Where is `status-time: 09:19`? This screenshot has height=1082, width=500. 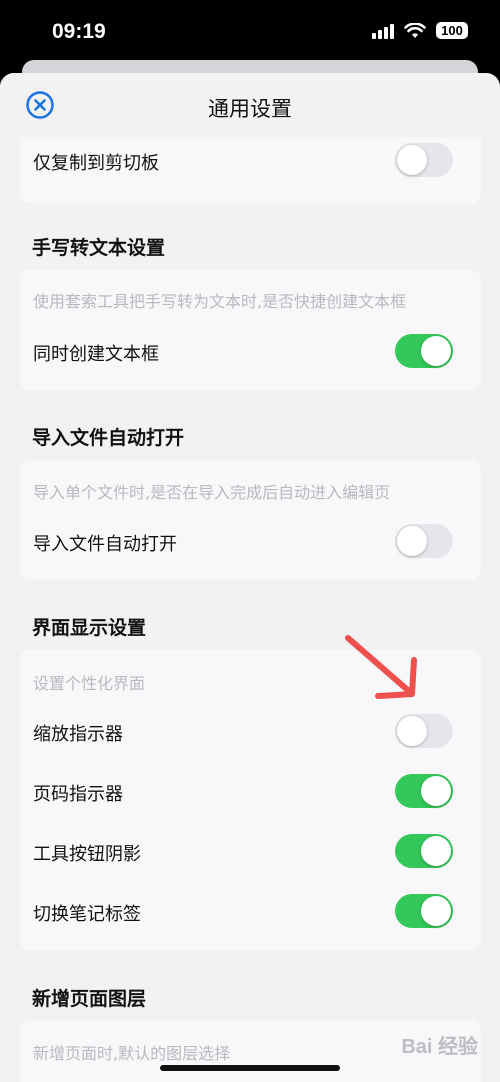 status-time: 09:19 is located at coordinates (79, 31).